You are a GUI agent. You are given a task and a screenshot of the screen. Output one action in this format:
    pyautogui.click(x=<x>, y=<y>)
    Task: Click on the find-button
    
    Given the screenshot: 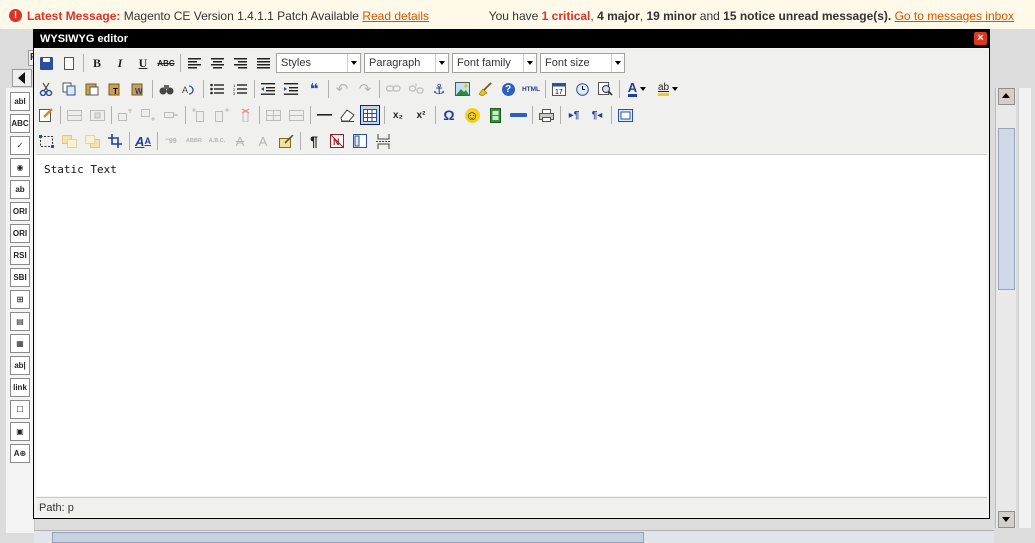 What is the action you would take?
    pyautogui.click(x=166, y=89)
    